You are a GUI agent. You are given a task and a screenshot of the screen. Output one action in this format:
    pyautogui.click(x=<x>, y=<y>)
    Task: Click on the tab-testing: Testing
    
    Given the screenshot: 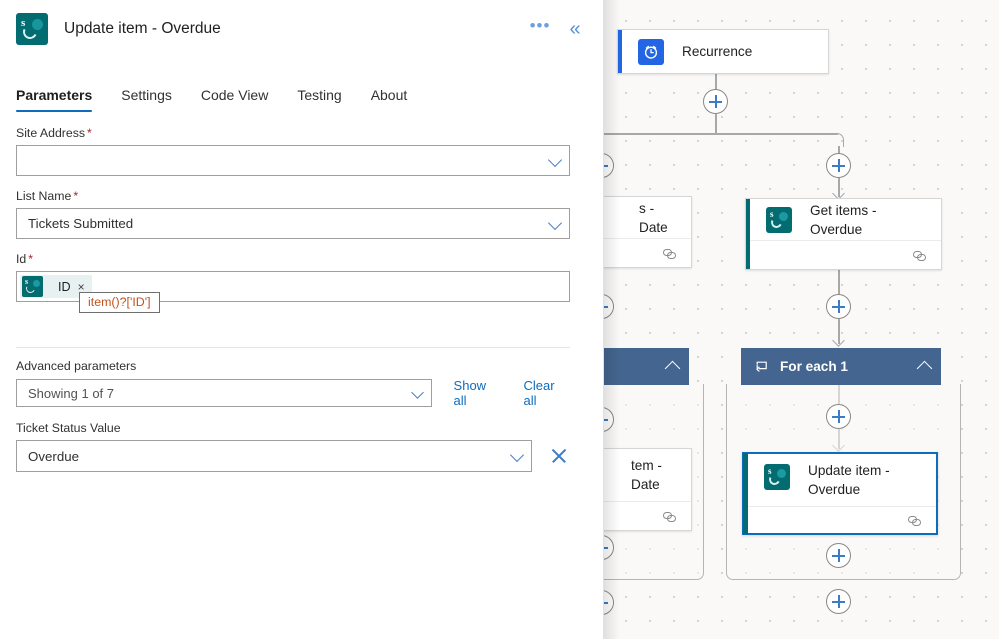 What is the action you would take?
    pyautogui.click(x=319, y=99)
    